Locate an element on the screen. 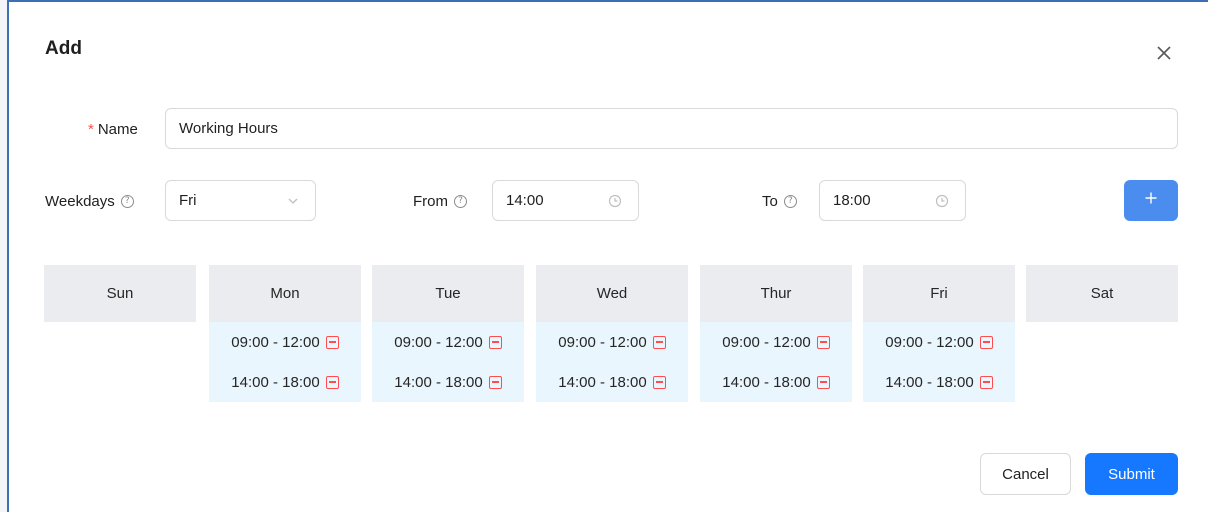 The width and height of the screenshot is (1208, 512). cancel-button: Cancel is located at coordinates (1025, 474).